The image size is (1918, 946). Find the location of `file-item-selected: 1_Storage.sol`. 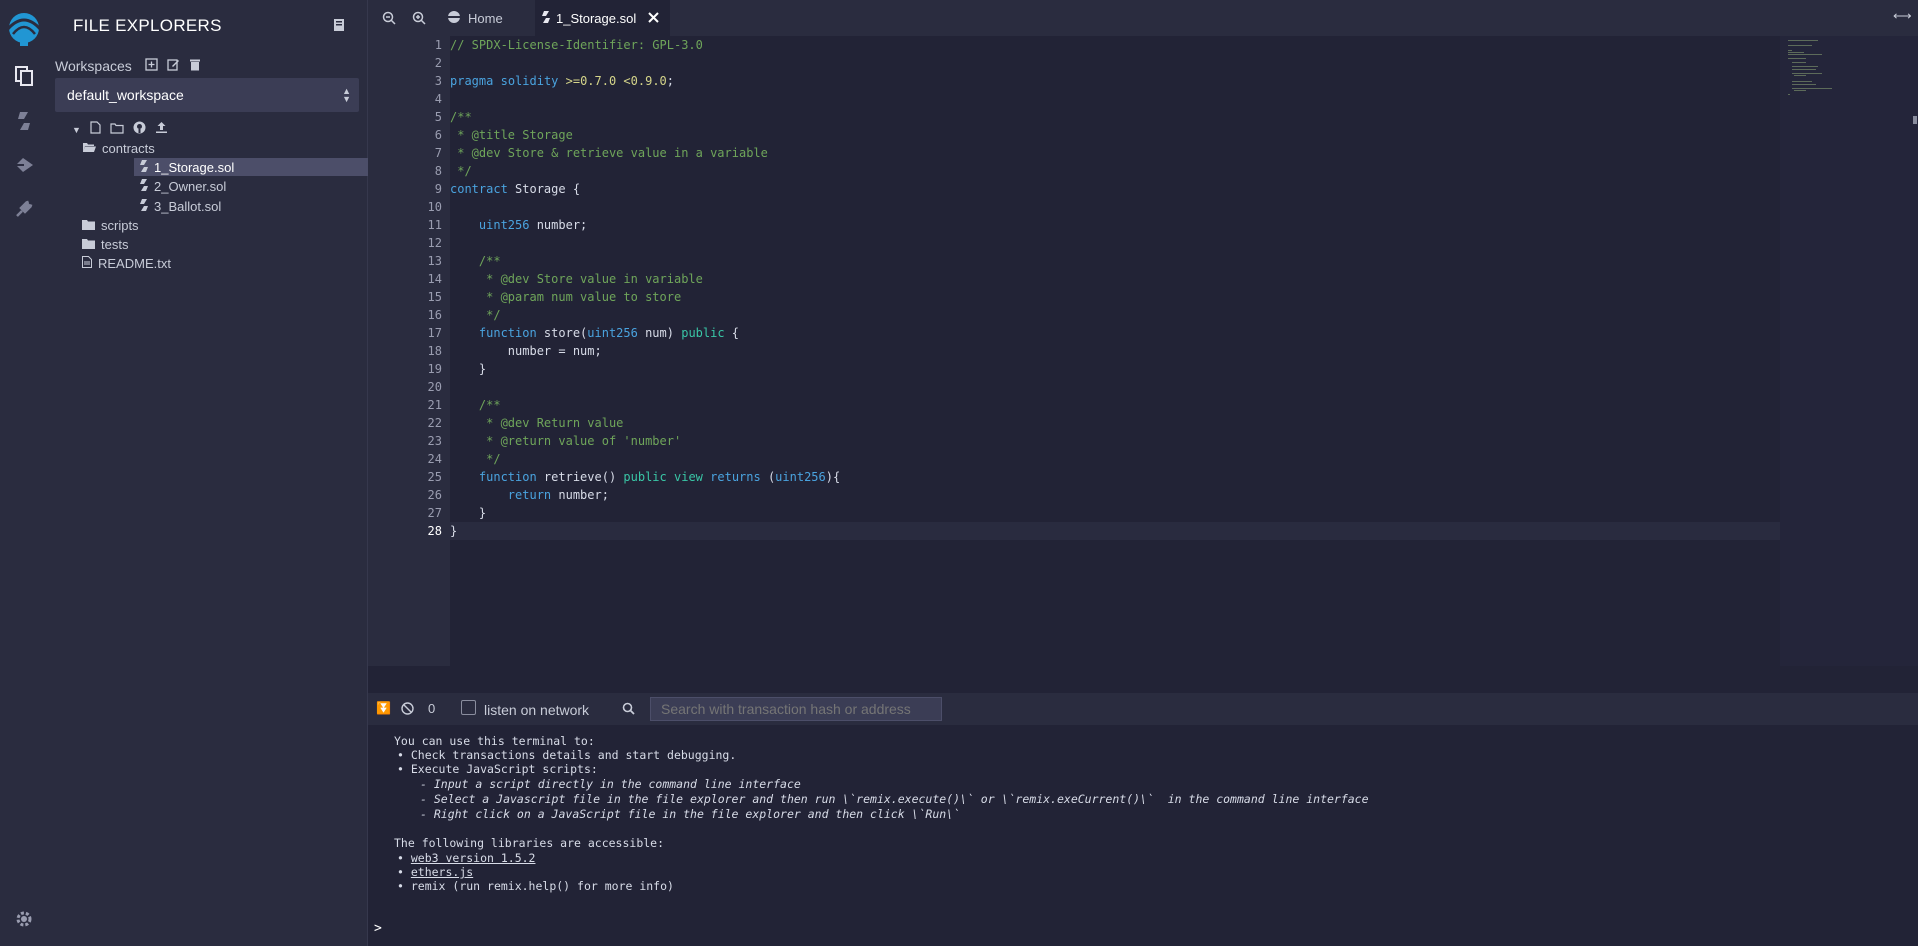

file-item-selected: 1_Storage.sol is located at coordinates (262, 167).